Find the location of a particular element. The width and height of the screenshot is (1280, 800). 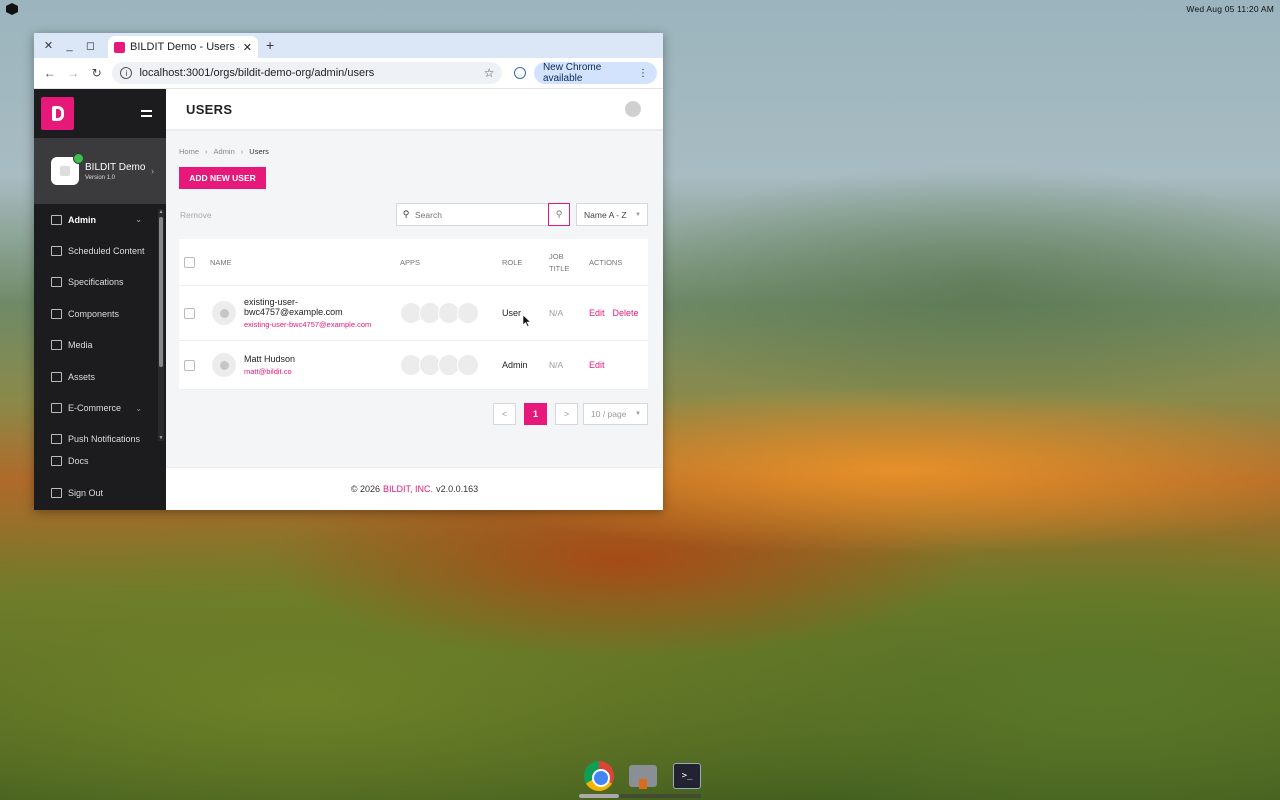

dock-terminal: >_ is located at coordinates (687, 776).